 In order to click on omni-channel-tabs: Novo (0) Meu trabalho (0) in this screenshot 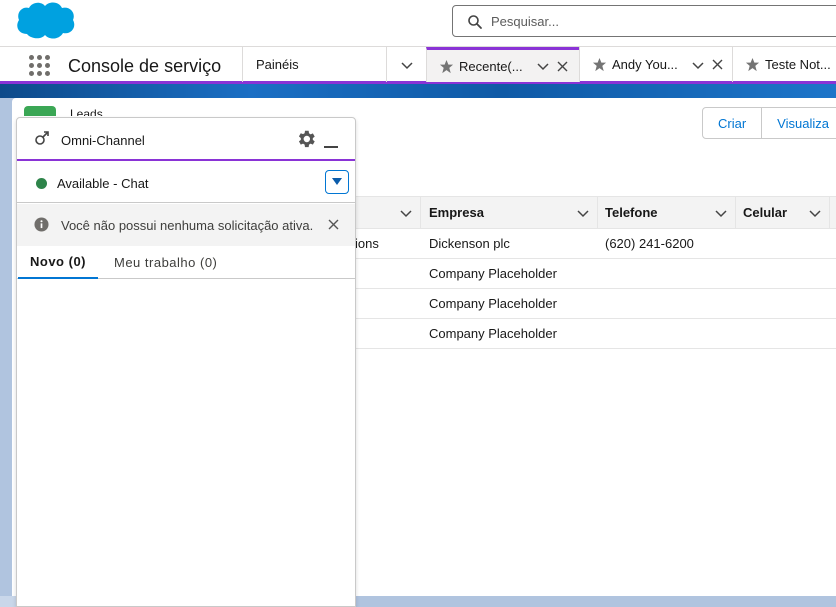, I will do `click(186, 262)`.